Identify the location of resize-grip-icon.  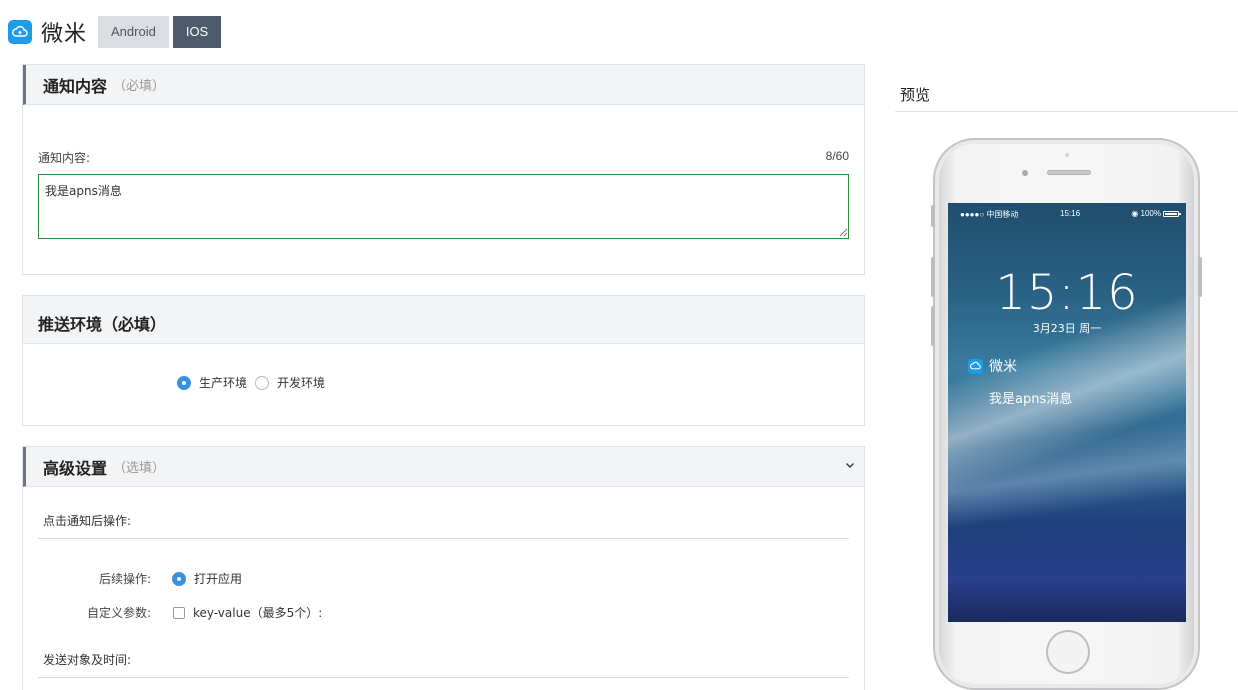
(843, 232).